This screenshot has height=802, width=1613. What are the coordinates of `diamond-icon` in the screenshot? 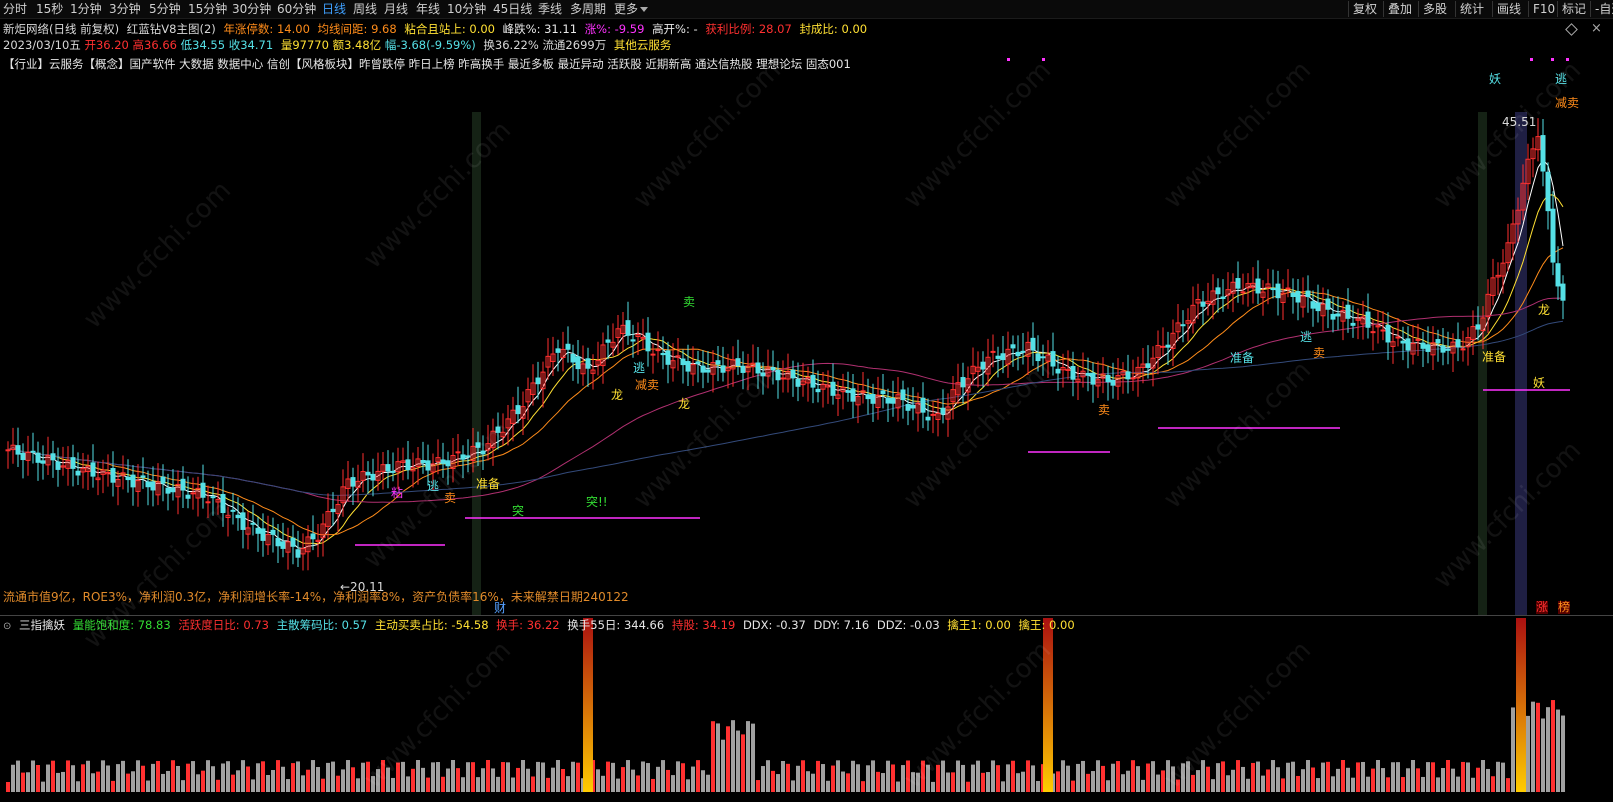 It's located at (1571, 29).